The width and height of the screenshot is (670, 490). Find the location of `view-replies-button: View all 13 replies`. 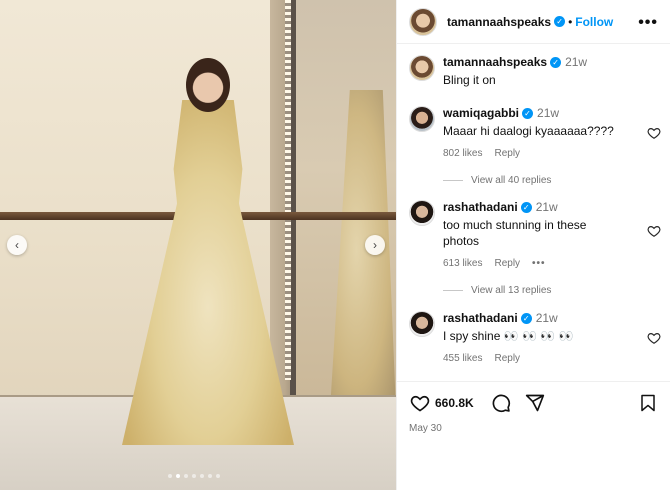

view-replies-button: View all 13 replies is located at coordinates (497, 290).